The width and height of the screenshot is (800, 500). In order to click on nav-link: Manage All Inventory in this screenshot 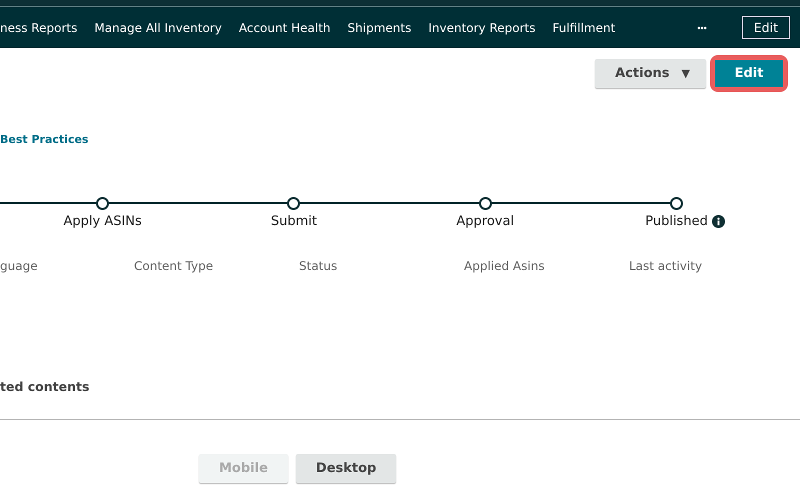, I will do `click(158, 27)`.